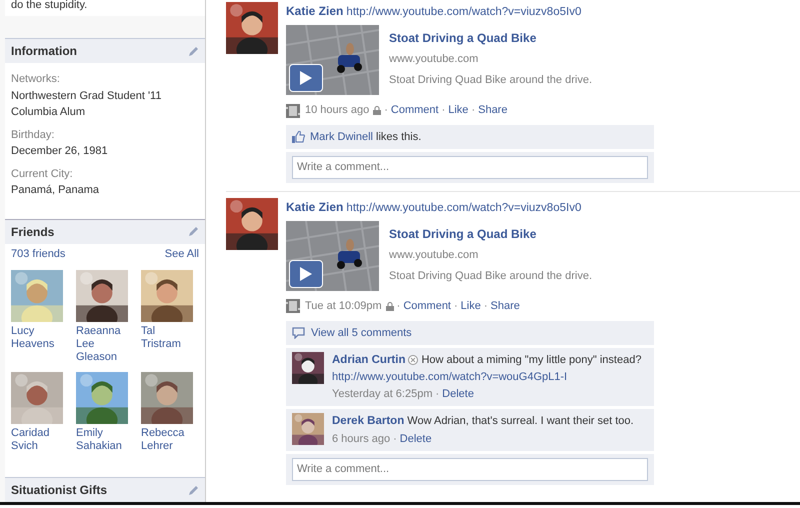 The width and height of the screenshot is (800, 508). What do you see at coordinates (33, 135) in the screenshot?
I see `field-label: Birthday:` at bounding box center [33, 135].